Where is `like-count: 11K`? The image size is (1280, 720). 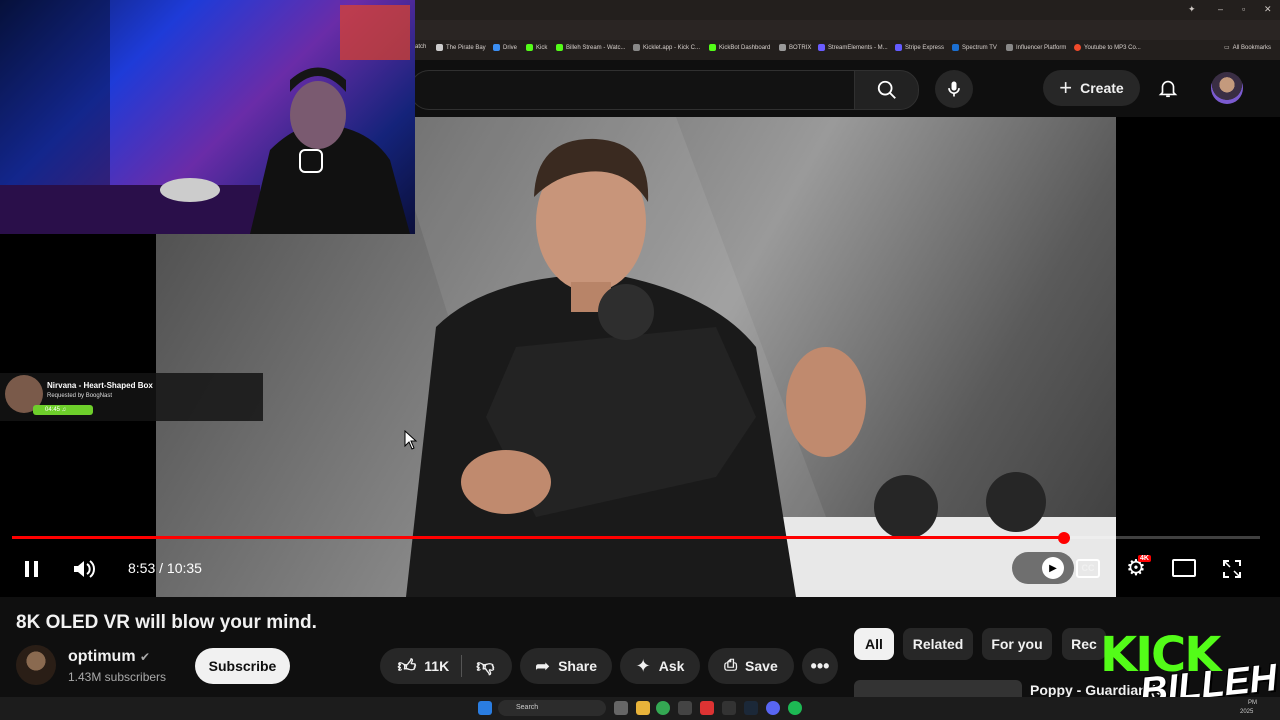 like-count: 11K is located at coordinates (437, 666).